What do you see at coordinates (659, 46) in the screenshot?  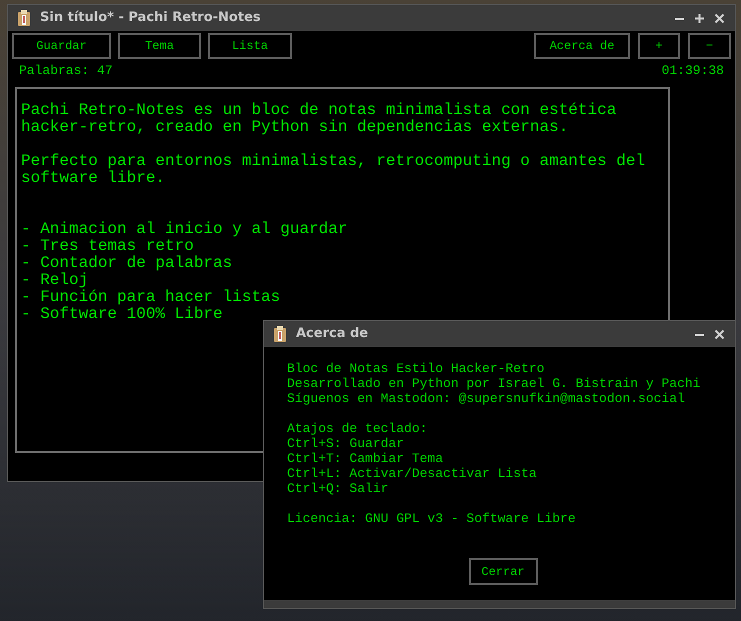 I see `toolbar-button: +` at bounding box center [659, 46].